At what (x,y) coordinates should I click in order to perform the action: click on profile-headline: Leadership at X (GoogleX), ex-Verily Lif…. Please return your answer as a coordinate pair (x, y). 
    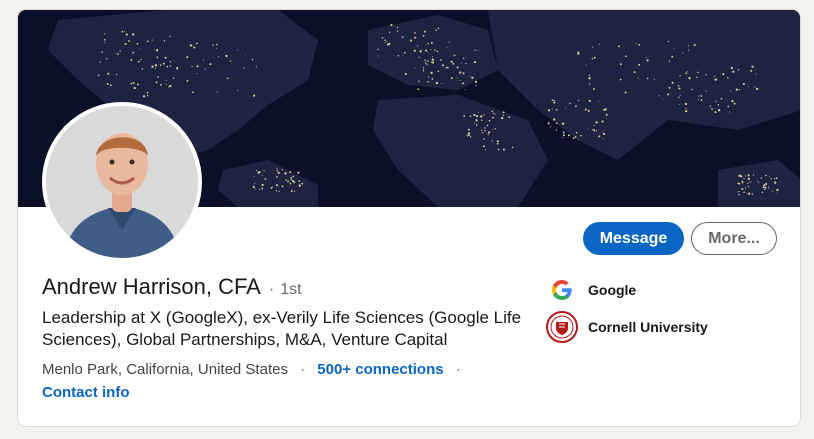
    Looking at the image, I should click on (282, 328).